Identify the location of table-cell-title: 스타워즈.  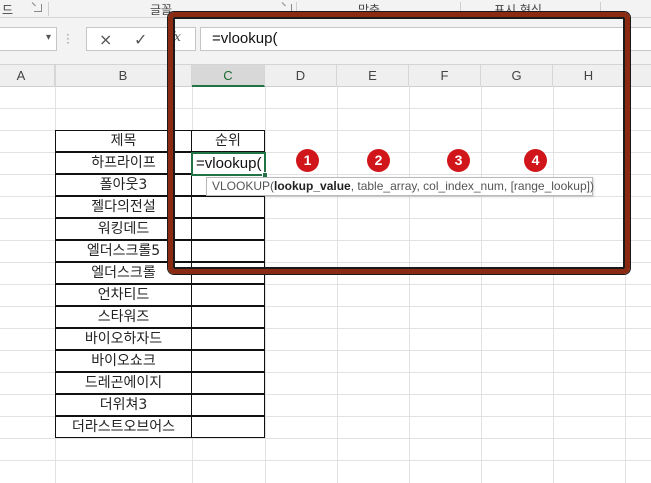
(123, 317).